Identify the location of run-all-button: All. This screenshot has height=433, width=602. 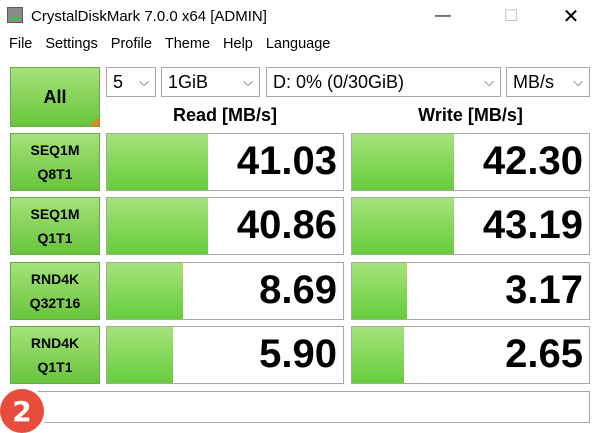
(55, 97).